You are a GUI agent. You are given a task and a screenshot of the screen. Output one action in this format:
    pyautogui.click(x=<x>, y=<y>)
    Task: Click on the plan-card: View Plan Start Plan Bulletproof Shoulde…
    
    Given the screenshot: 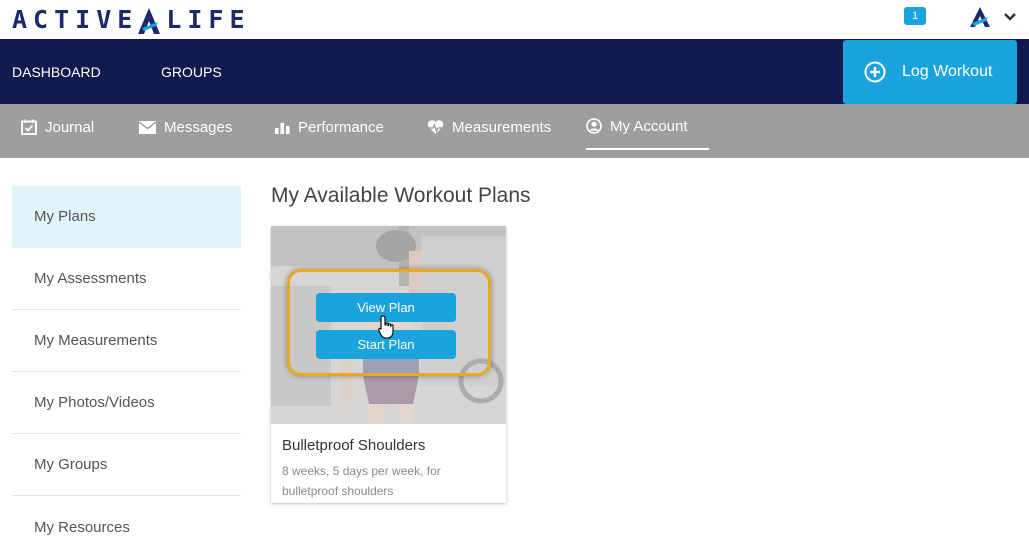 What is the action you would take?
    pyautogui.click(x=388, y=364)
    